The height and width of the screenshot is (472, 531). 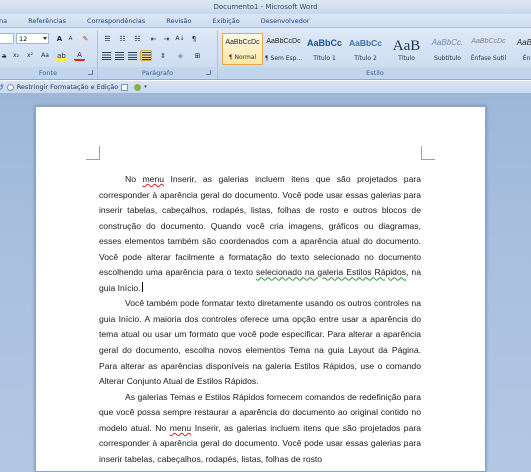 I want to click on multilevel-list-button: ☵, so click(x=137, y=38).